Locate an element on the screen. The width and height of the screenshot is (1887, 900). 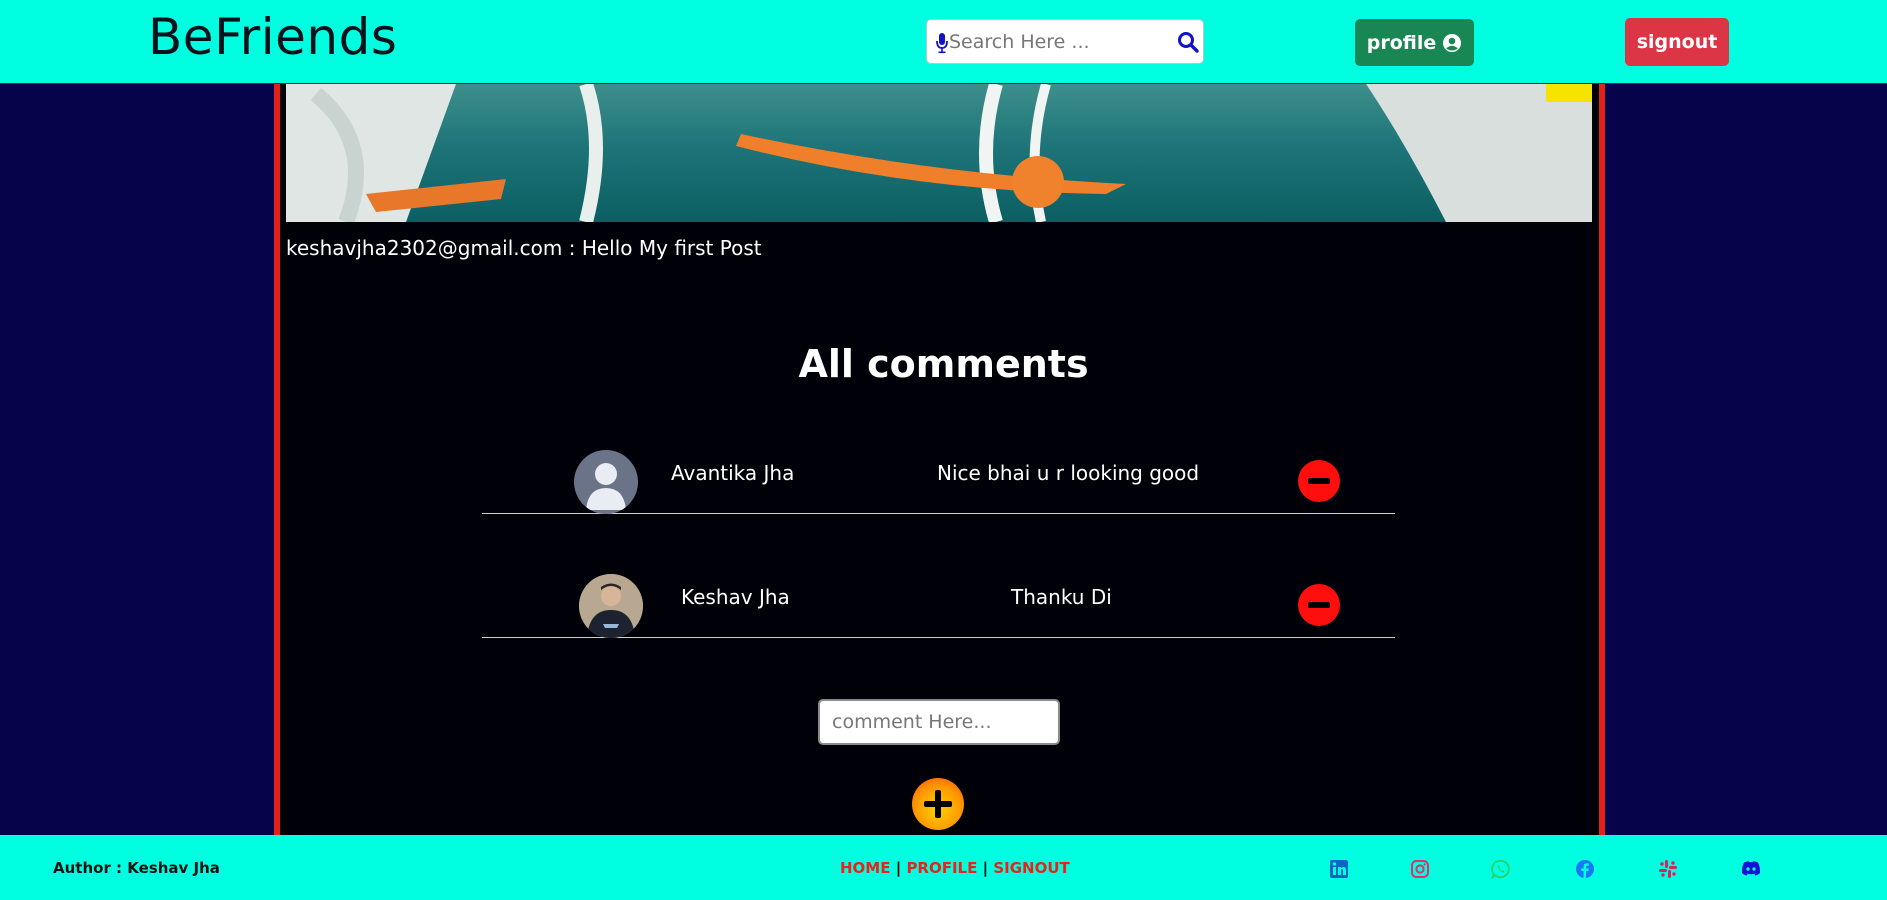
footer-link-signout: SIGNOUT is located at coordinates (1031, 868).